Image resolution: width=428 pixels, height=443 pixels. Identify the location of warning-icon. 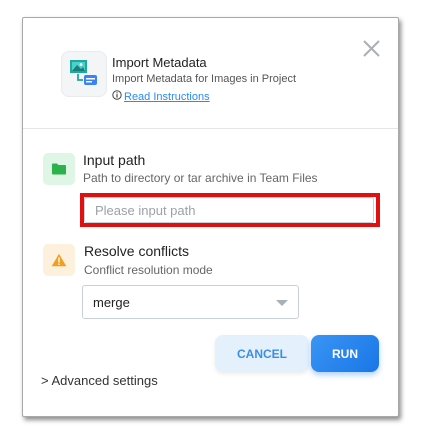
(59, 260).